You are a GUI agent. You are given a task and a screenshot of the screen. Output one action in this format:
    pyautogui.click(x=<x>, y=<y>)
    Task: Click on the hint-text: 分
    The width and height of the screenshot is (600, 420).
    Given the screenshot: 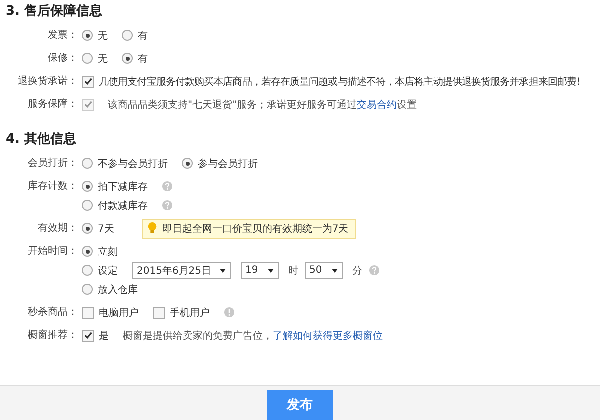 What is the action you would take?
    pyautogui.click(x=357, y=271)
    